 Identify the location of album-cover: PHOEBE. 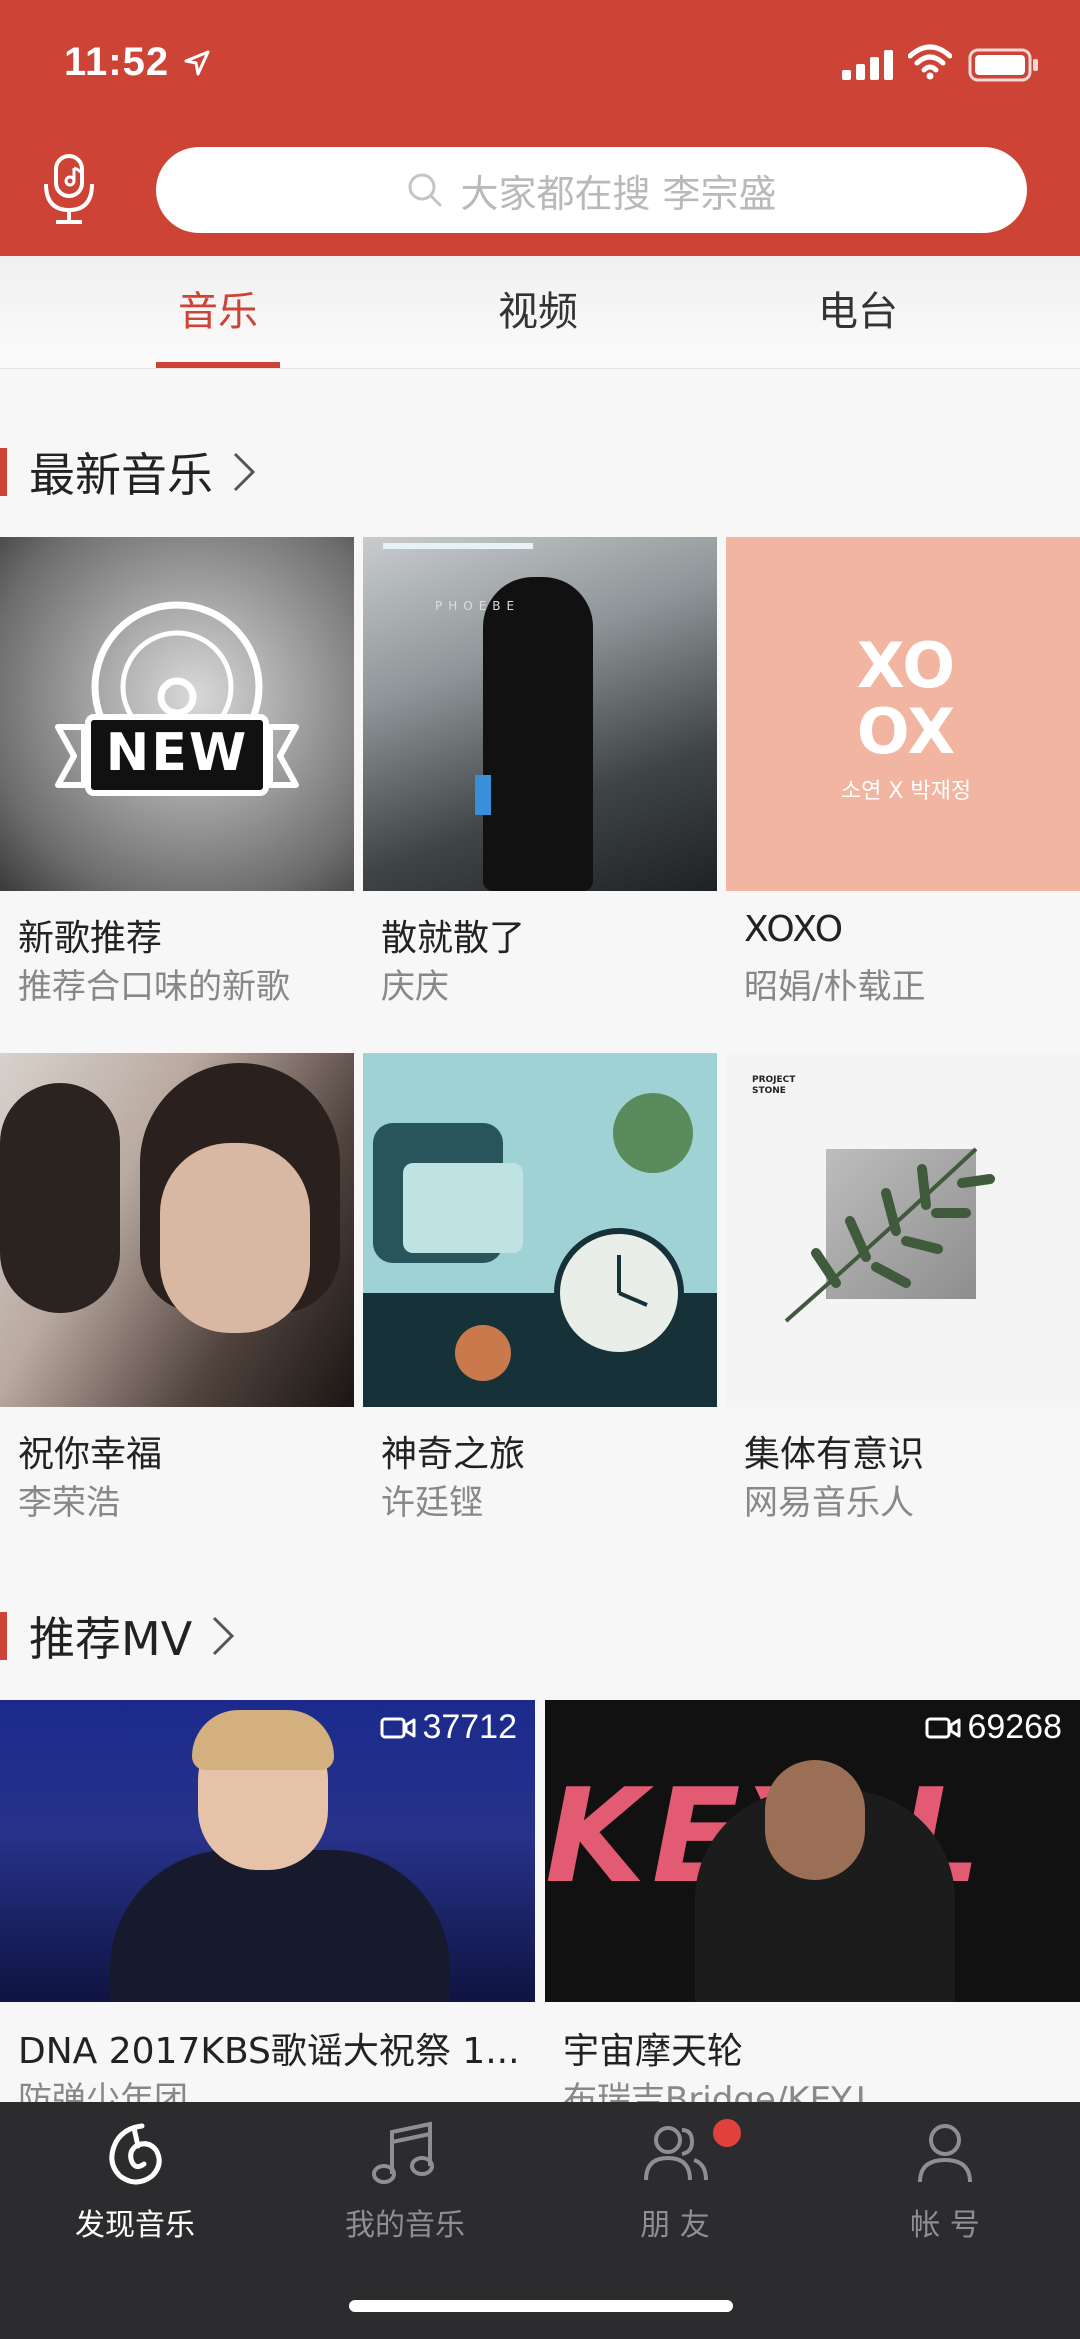
(540, 714).